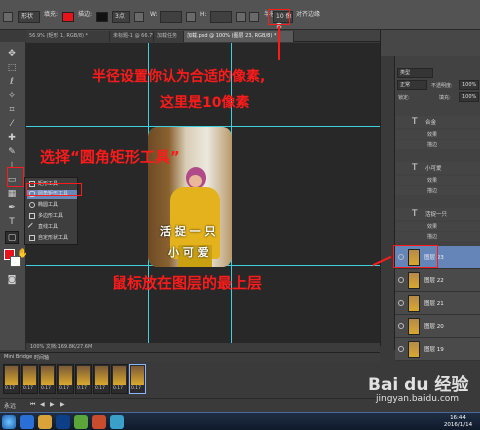 This screenshot has width=480, height=430. Describe the element at coordinates (437, 122) in the screenshot. I see `text-layer-1: T 合金` at that location.